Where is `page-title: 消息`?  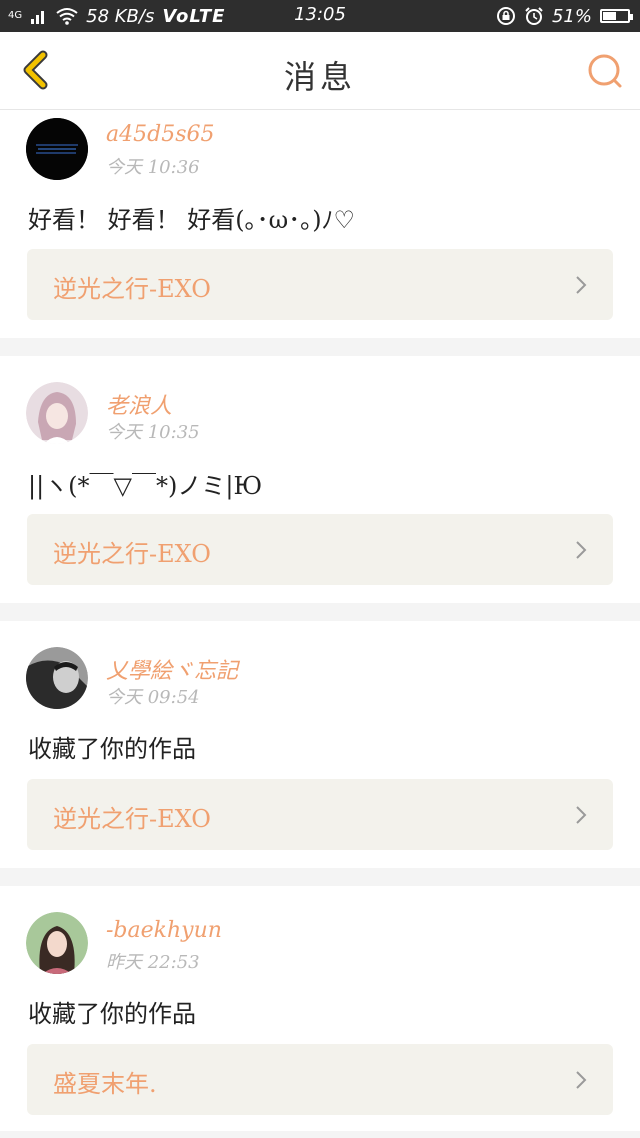
page-title: 消息 is located at coordinates (319, 77).